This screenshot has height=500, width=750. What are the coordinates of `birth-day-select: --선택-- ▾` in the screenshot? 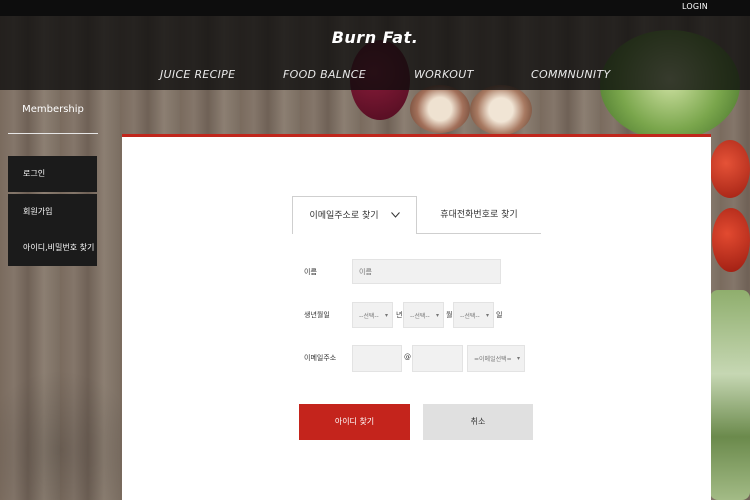 It's located at (473, 315).